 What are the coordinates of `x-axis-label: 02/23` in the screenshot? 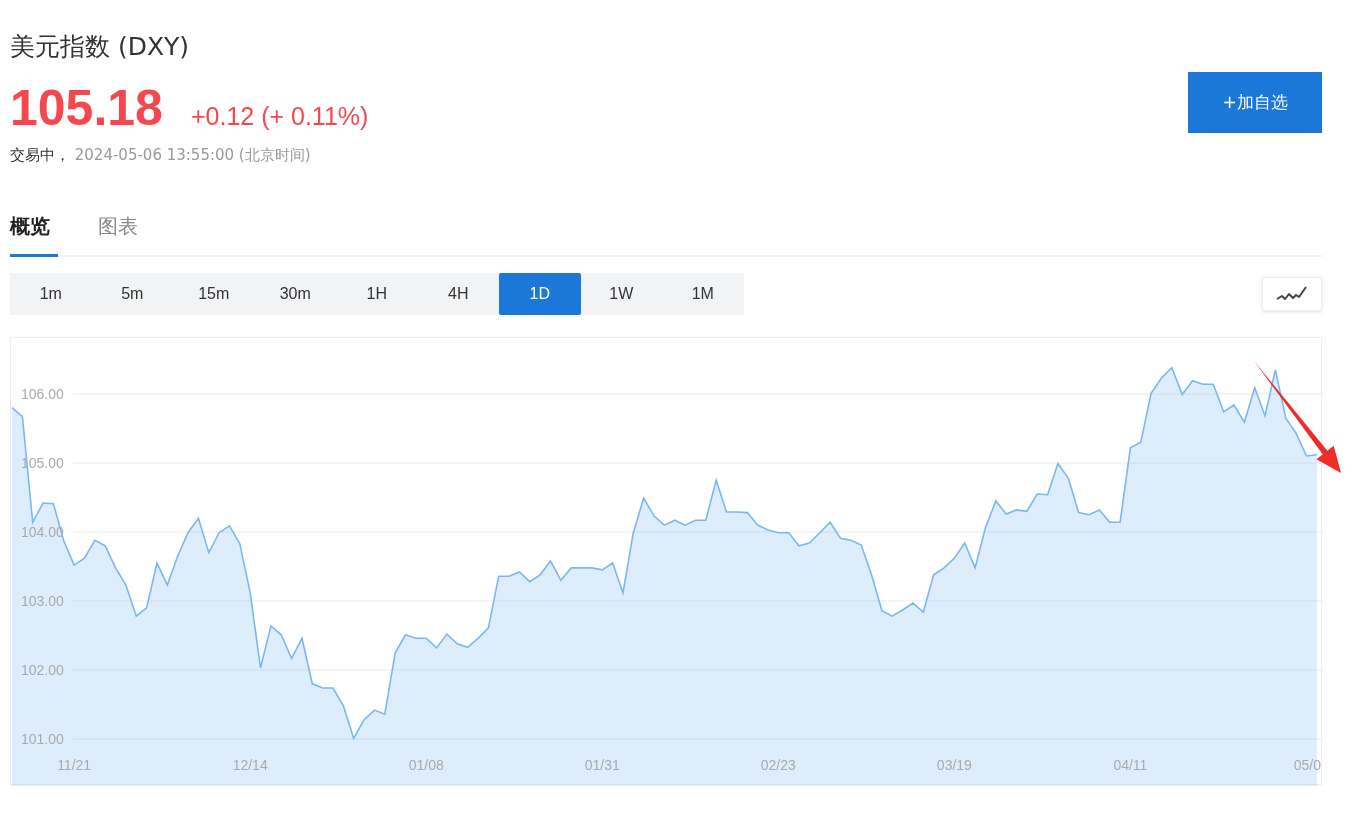 It's located at (778, 765).